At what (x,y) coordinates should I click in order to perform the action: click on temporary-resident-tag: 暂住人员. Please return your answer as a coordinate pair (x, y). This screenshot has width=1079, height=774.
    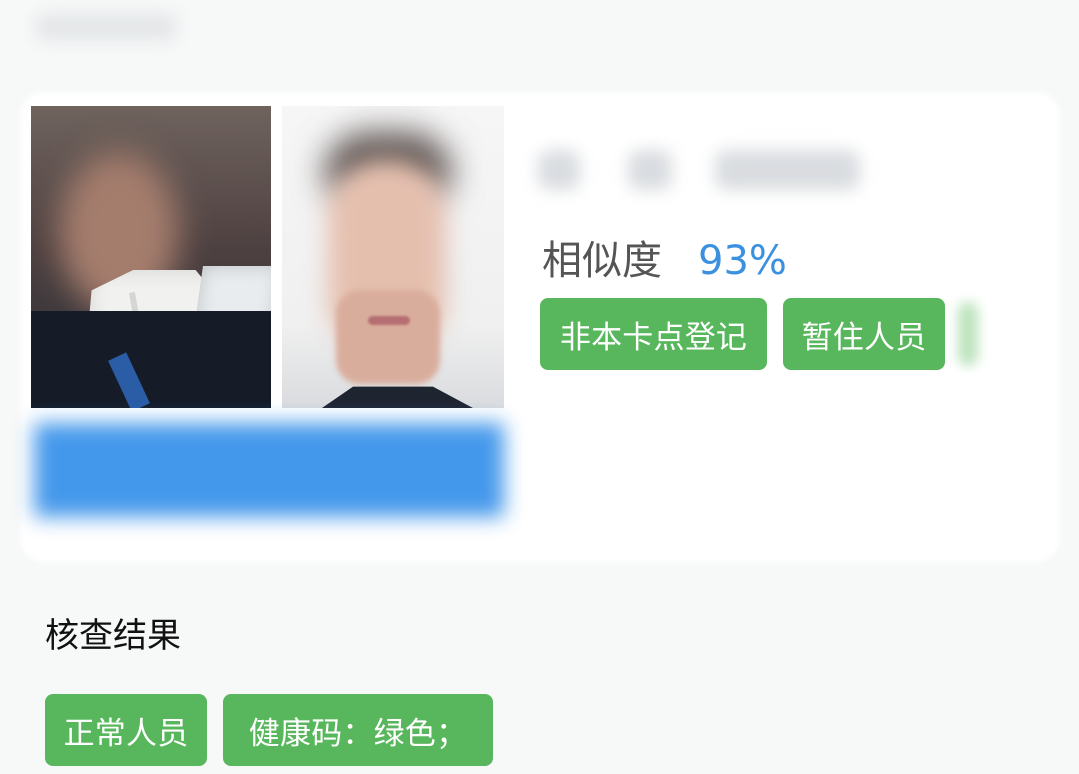
    Looking at the image, I should click on (864, 334).